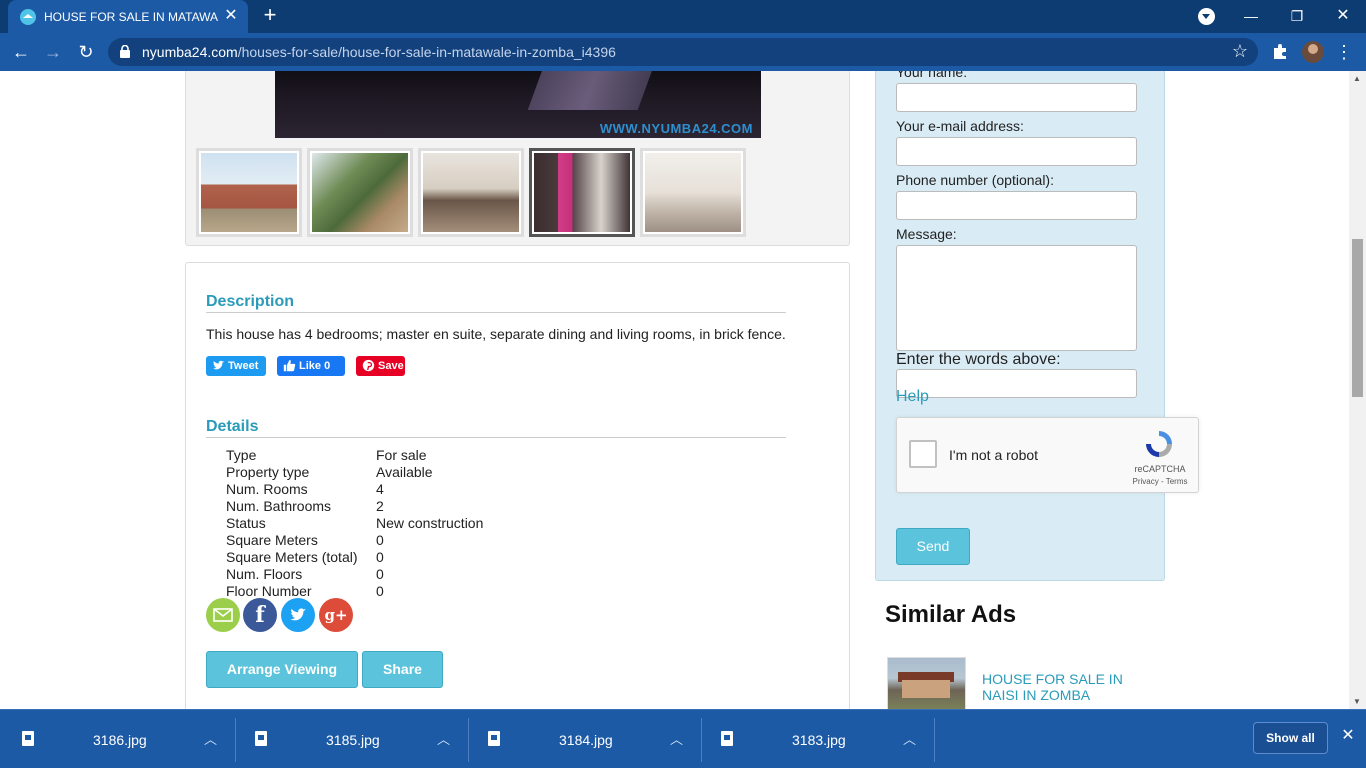 Image resolution: width=1366 pixels, height=768 pixels. What do you see at coordinates (926, 689) in the screenshot?
I see `house-wall-shape` at bounding box center [926, 689].